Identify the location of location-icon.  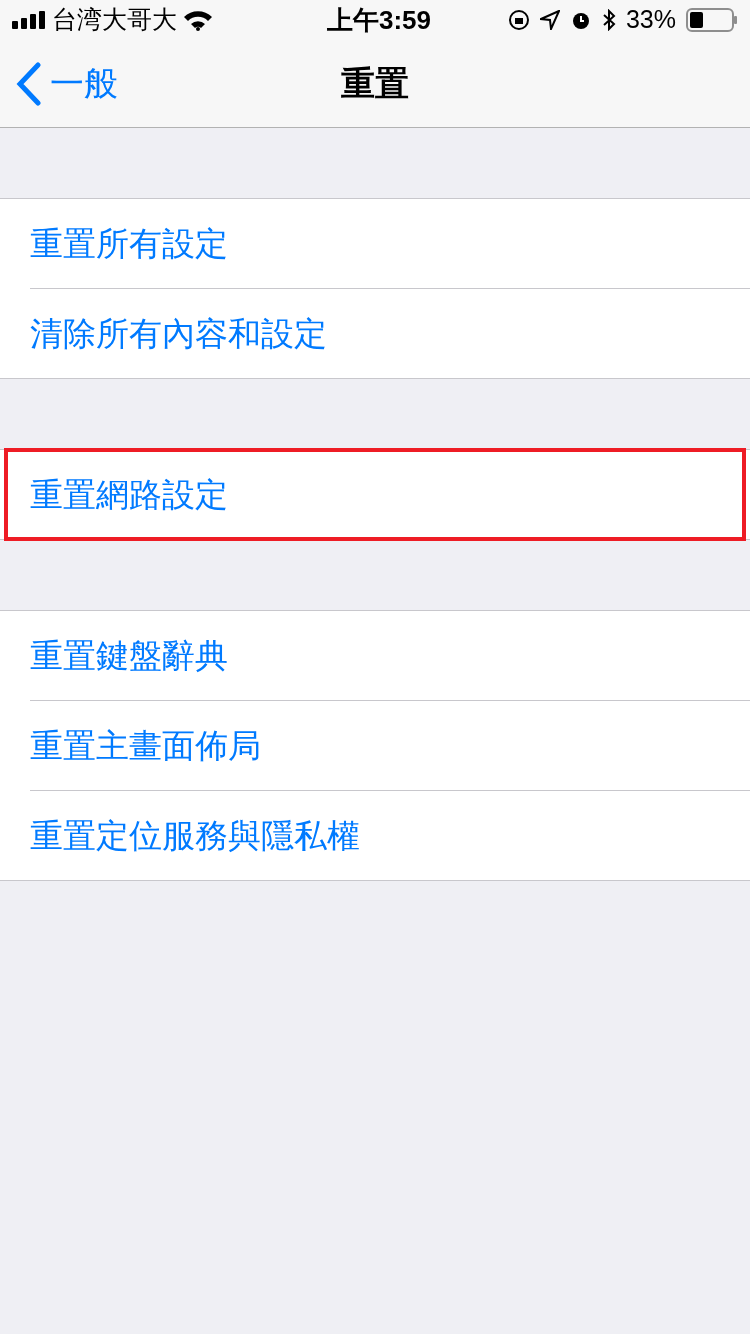
(549, 20).